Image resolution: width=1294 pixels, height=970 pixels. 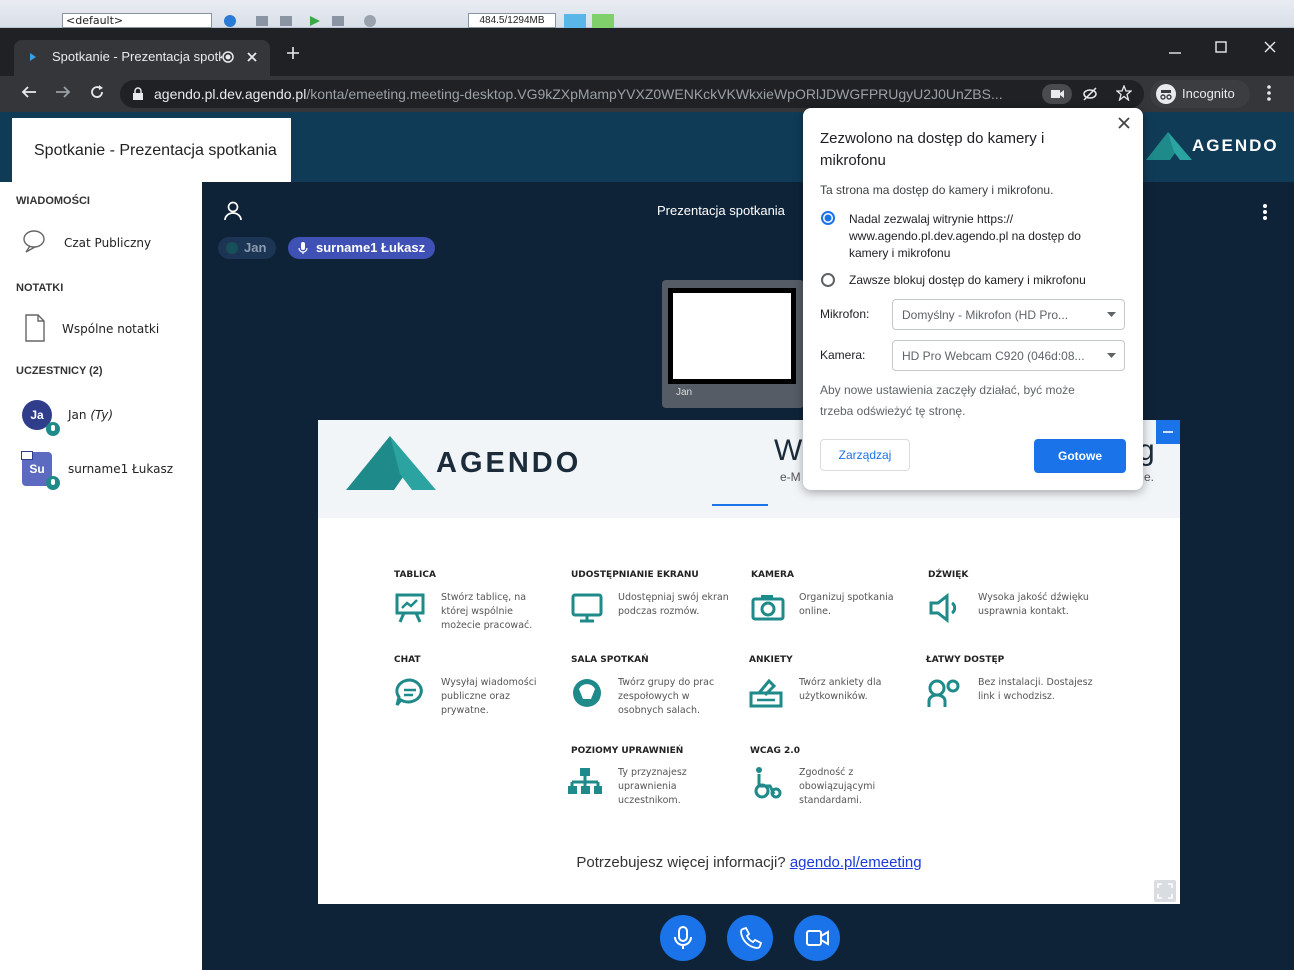 I want to click on popup-close-icon, so click(x=1124, y=123).